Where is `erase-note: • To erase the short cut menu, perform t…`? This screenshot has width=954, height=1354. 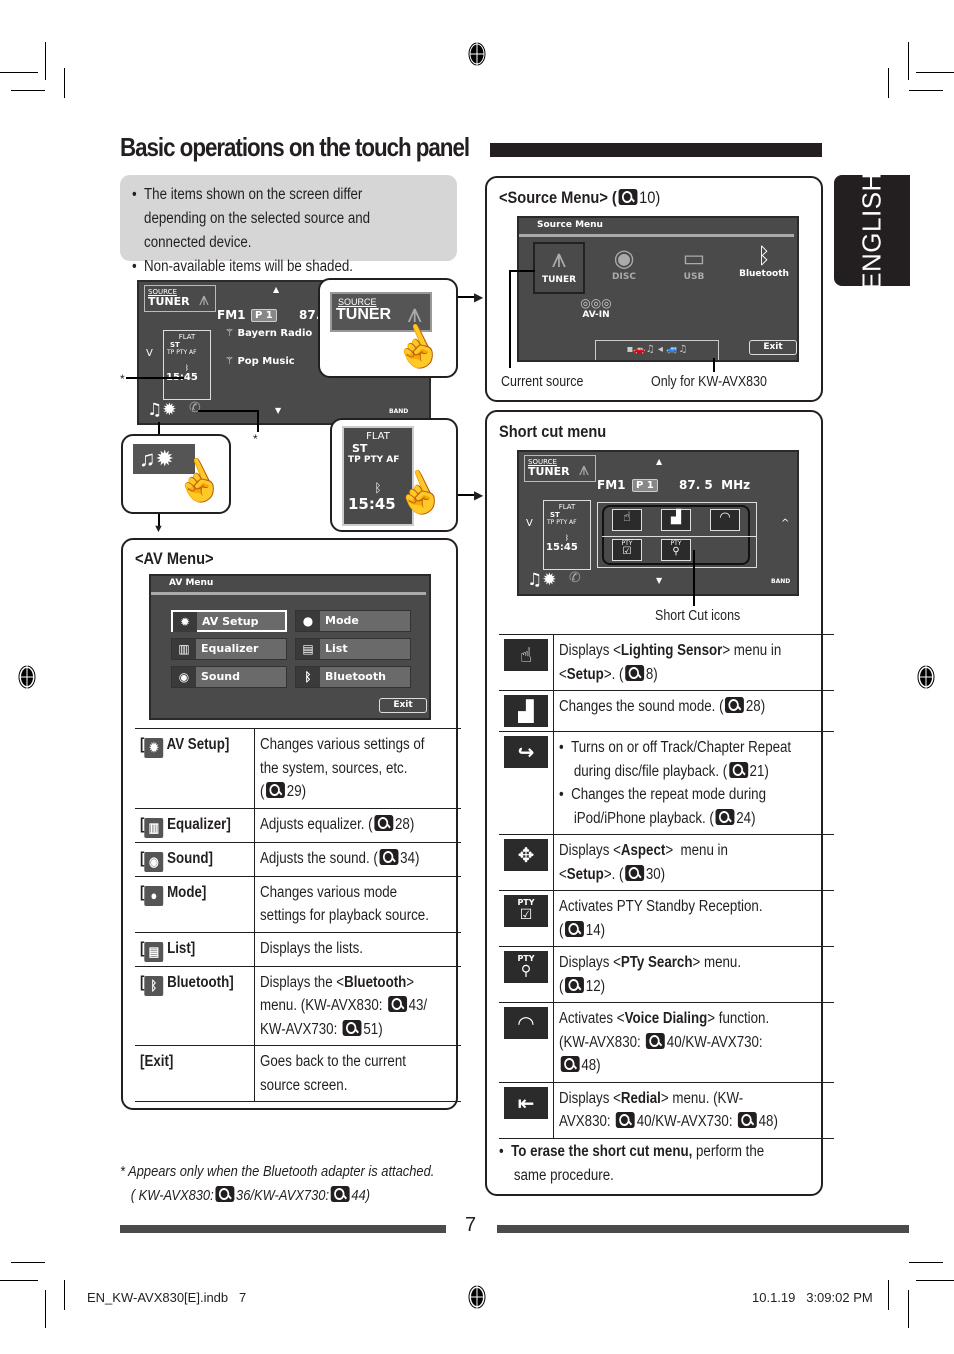
erase-note: • To erase the short cut menu, perform t… is located at coordinates (632, 1163).